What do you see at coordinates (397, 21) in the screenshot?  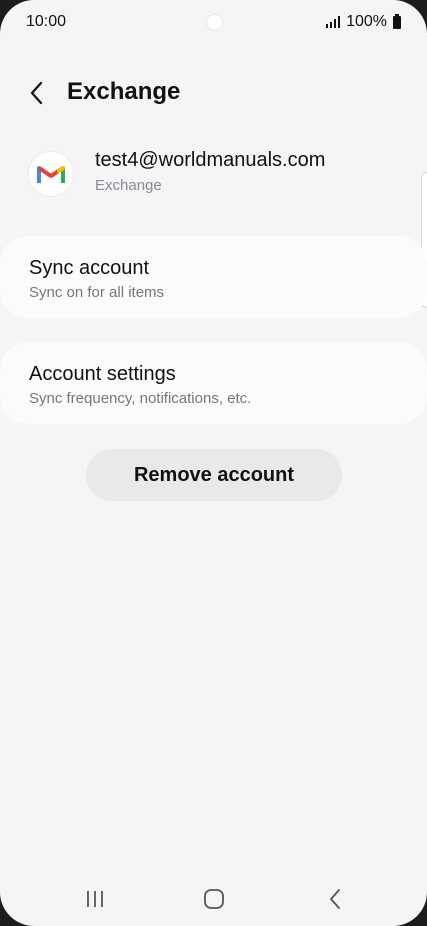 I see `battery-icon` at bounding box center [397, 21].